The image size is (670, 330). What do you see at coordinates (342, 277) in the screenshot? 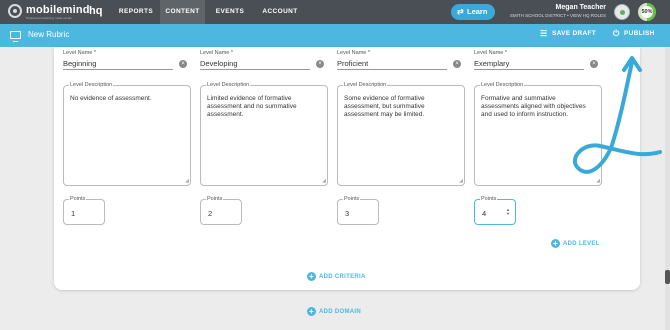
I see `add-criteria-label: ADD CRITERIA` at bounding box center [342, 277].